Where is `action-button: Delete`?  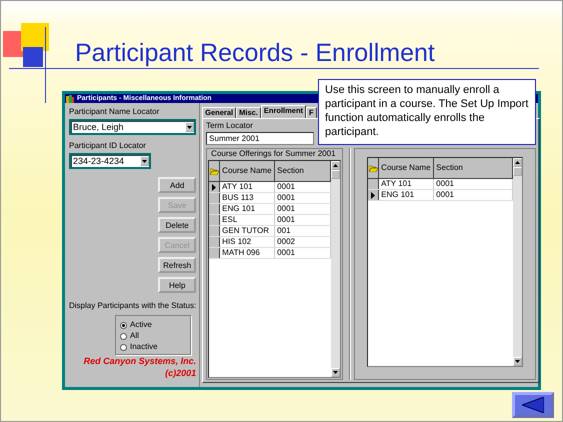
action-button: Delete is located at coordinates (177, 225).